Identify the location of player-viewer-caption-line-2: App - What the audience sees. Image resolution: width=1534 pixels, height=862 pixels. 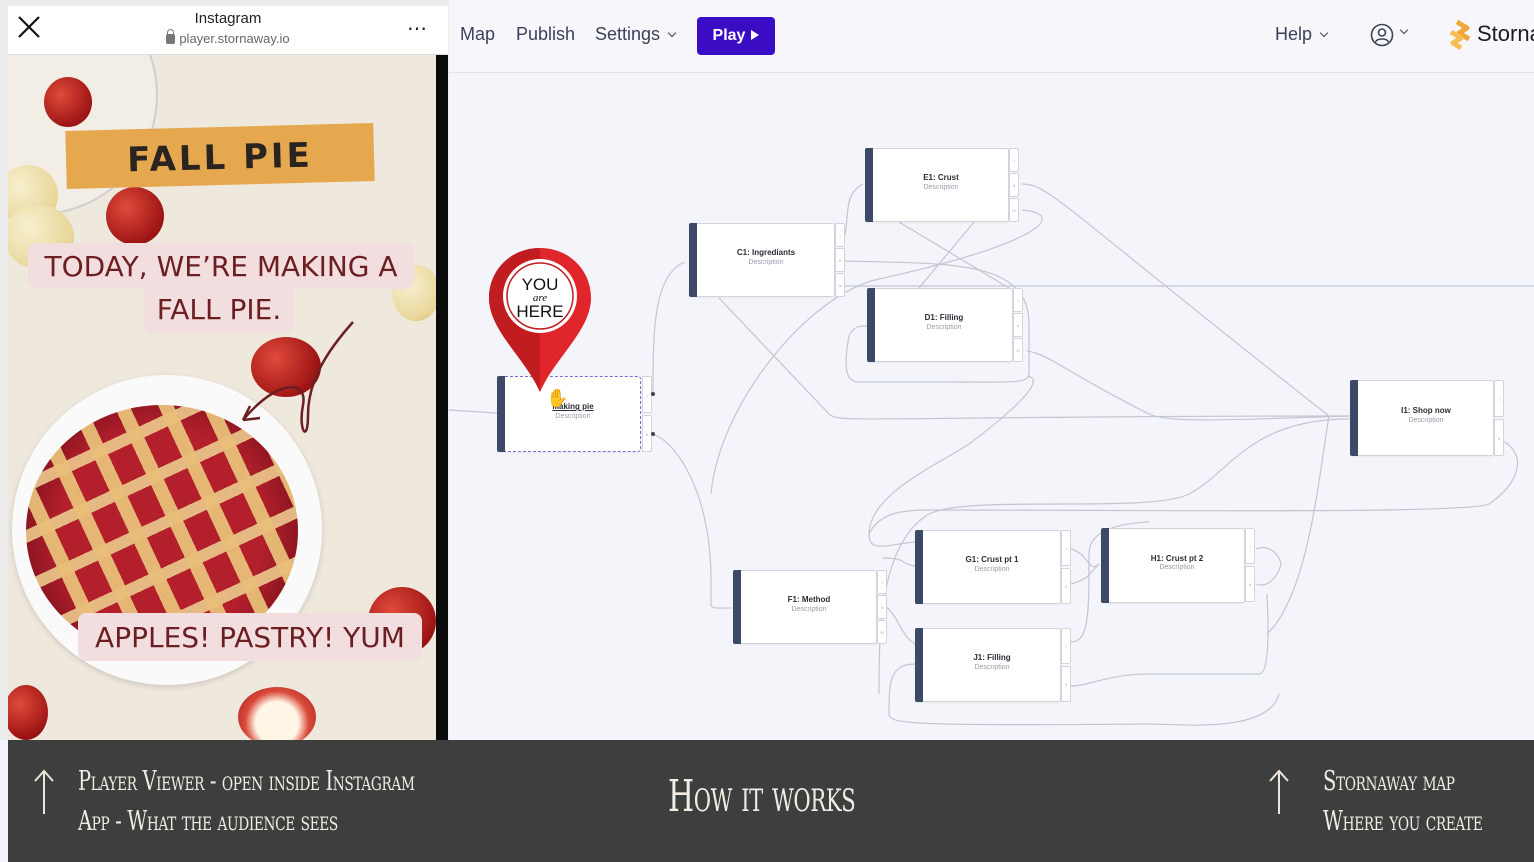
(208, 821).